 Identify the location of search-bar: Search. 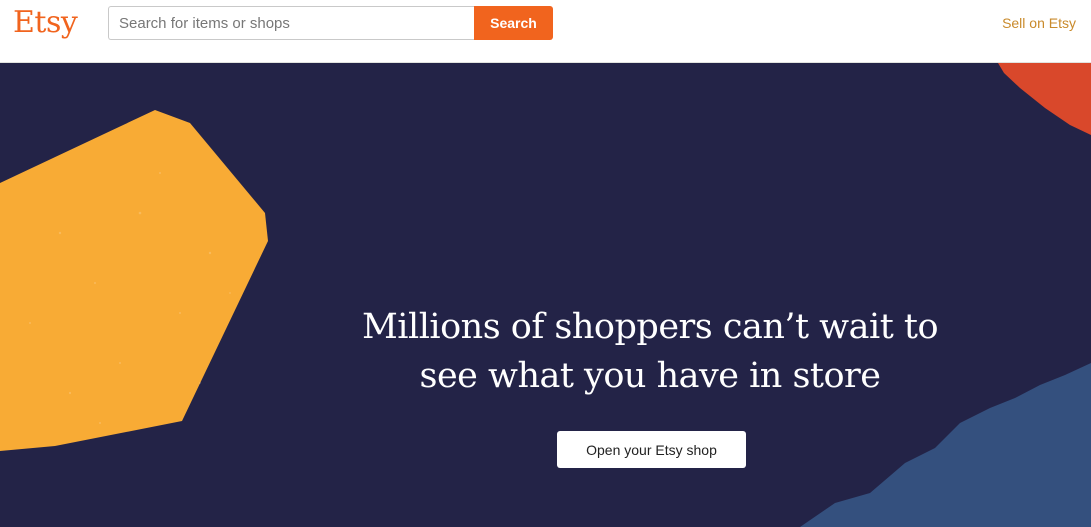
(330, 23).